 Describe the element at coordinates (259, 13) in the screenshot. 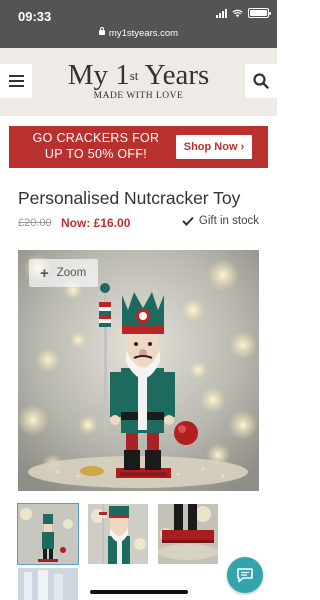

I see `battery-icon` at that location.